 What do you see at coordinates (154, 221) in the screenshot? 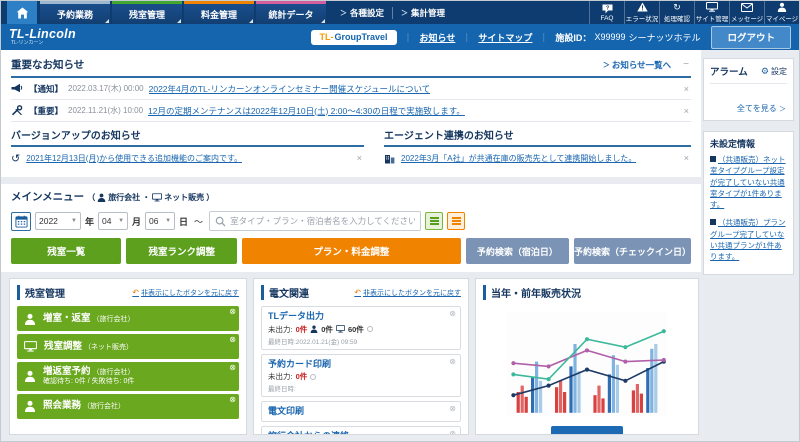
I see `day-value: 06` at bounding box center [154, 221].